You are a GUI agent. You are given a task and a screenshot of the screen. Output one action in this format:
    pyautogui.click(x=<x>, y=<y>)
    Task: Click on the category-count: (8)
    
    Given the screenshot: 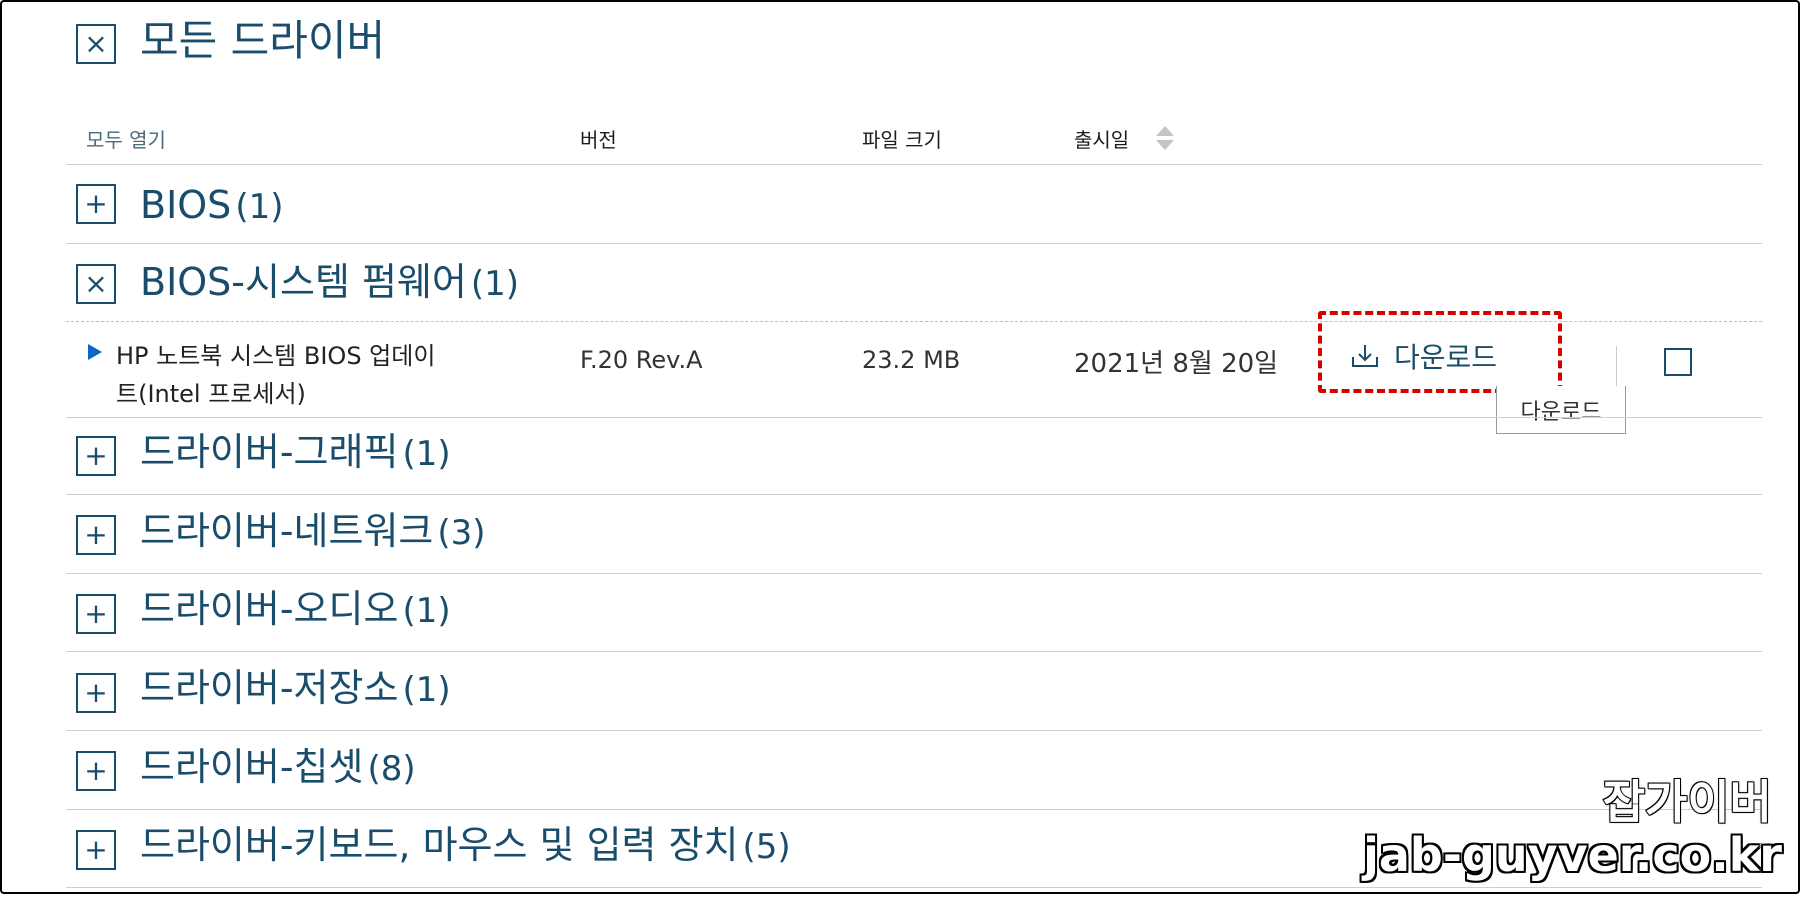 What is the action you would take?
    pyautogui.click(x=391, y=769)
    